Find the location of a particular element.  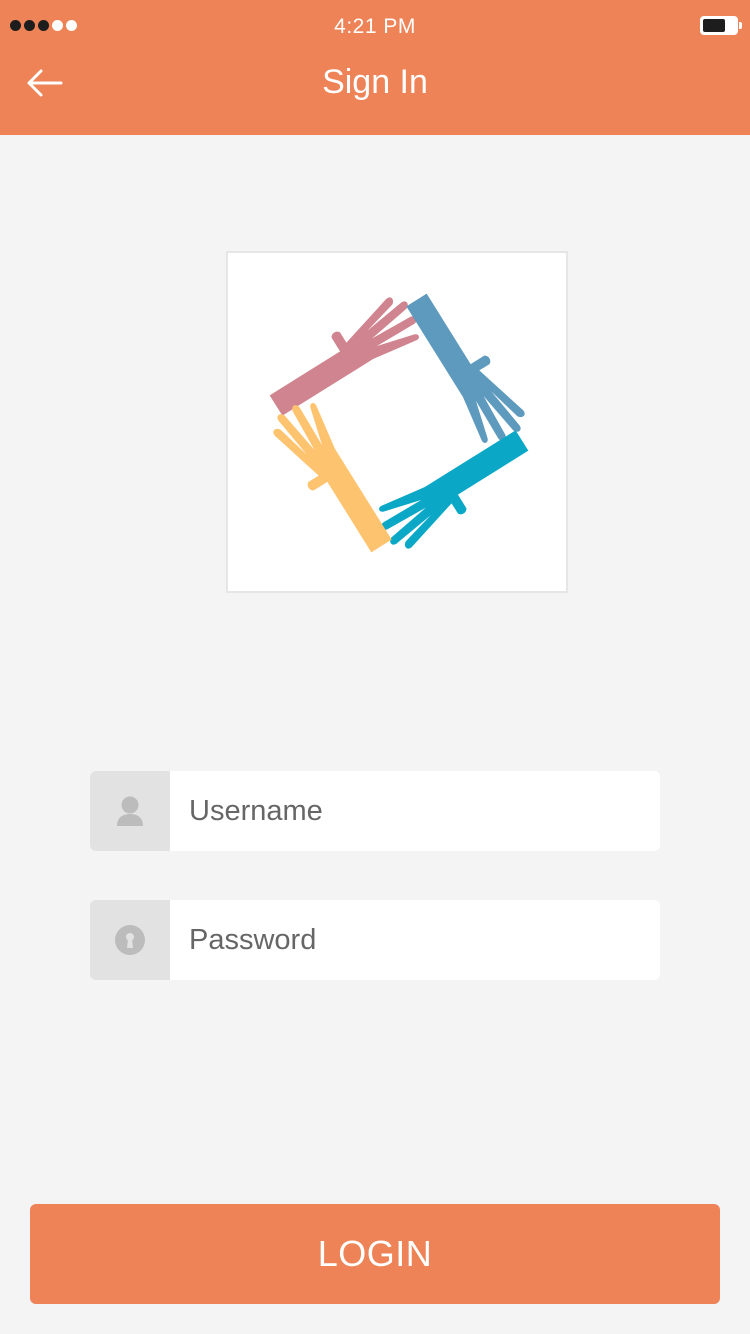

blue-hand is located at coordinates (465, 368).